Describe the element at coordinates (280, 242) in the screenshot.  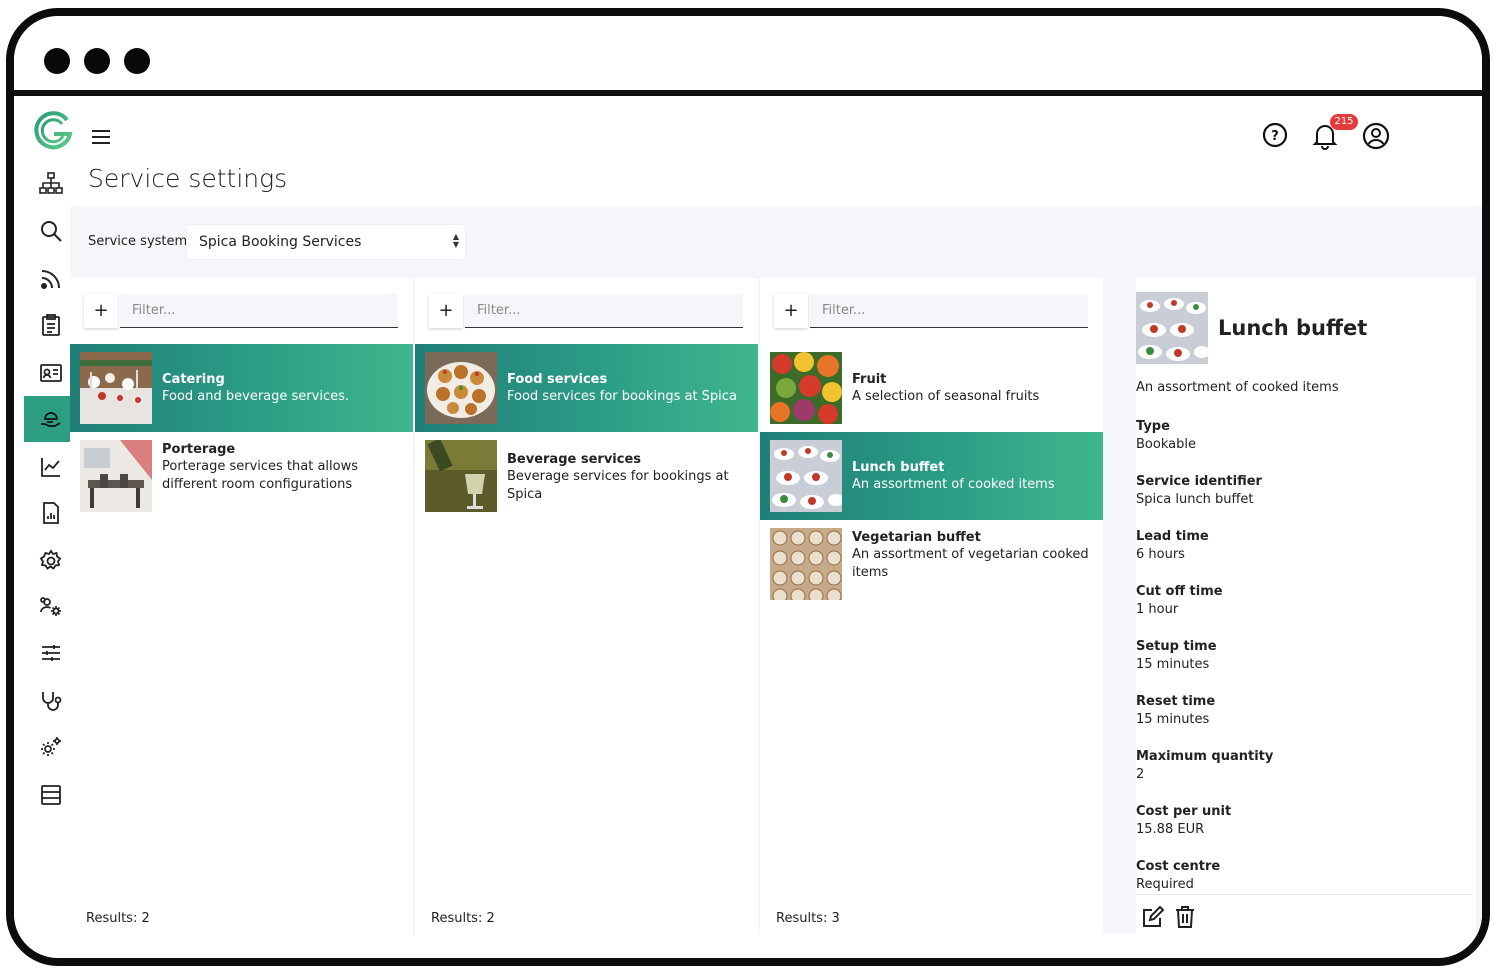
I see `service-system-value: Spica Booking Services` at that location.